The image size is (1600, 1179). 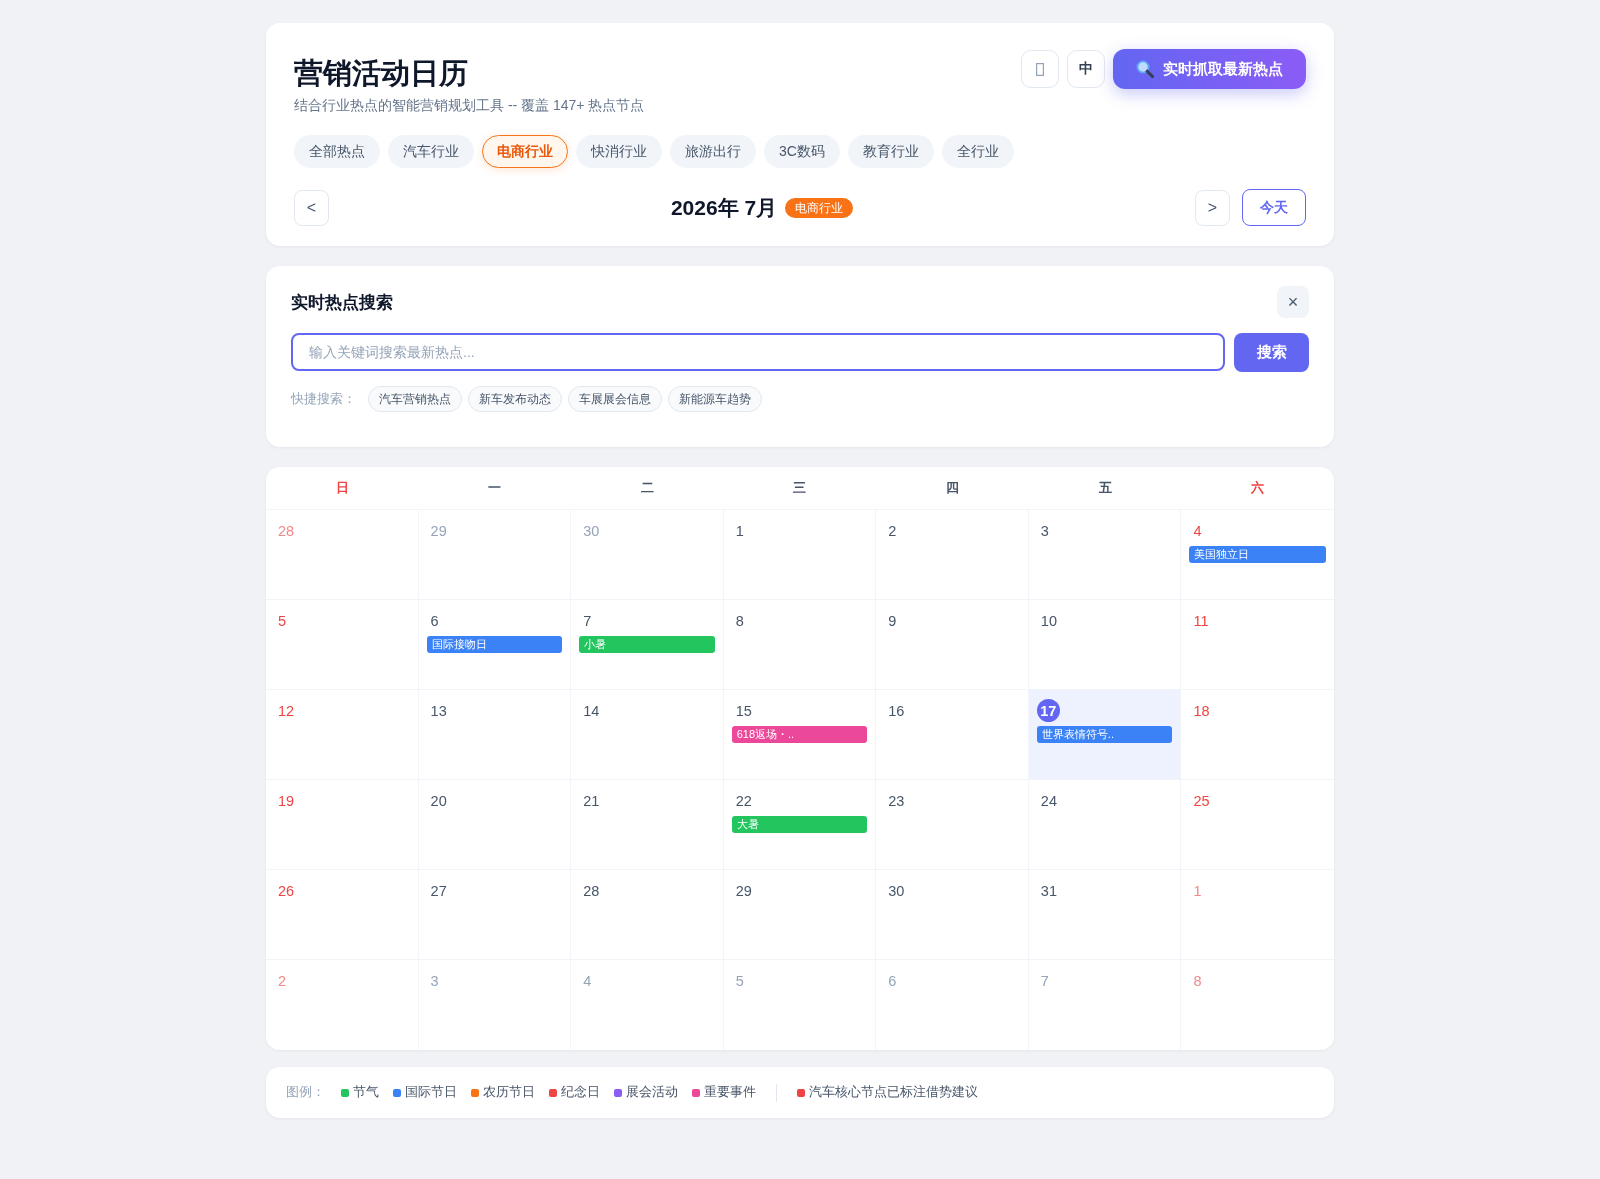 I want to click on rectangle-icon, so click(x=1040, y=69).